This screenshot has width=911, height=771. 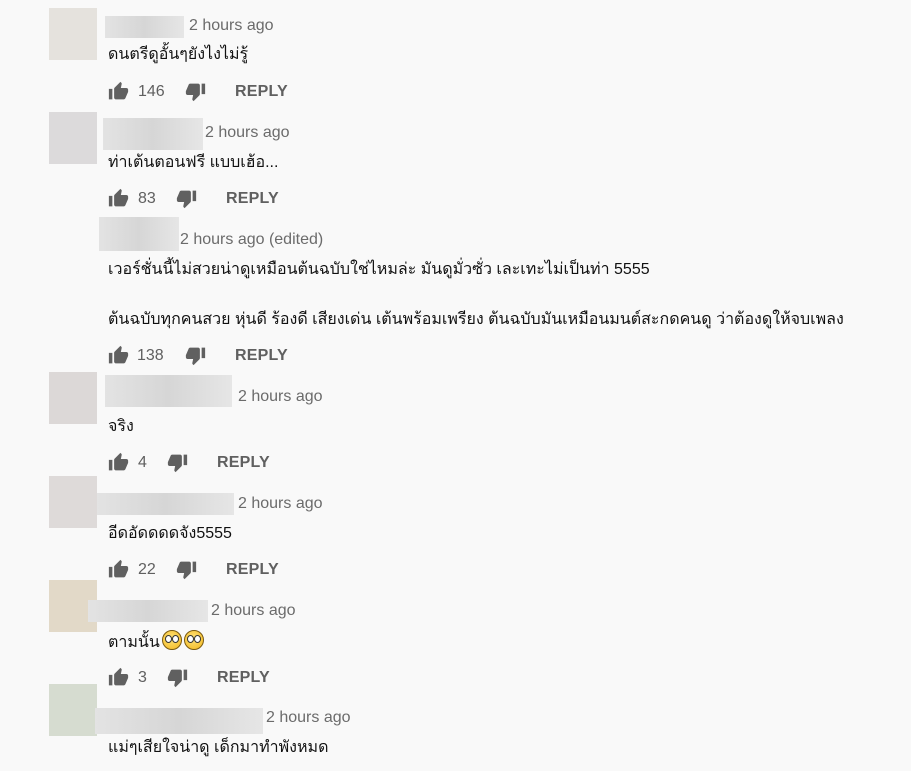 What do you see at coordinates (121, 426) in the screenshot?
I see `comment-text: จริง` at bounding box center [121, 426].